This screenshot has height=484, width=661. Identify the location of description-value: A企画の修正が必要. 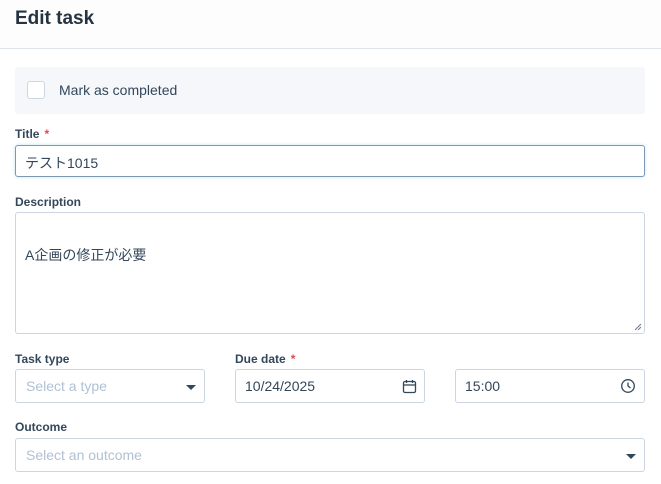
(86, 255).